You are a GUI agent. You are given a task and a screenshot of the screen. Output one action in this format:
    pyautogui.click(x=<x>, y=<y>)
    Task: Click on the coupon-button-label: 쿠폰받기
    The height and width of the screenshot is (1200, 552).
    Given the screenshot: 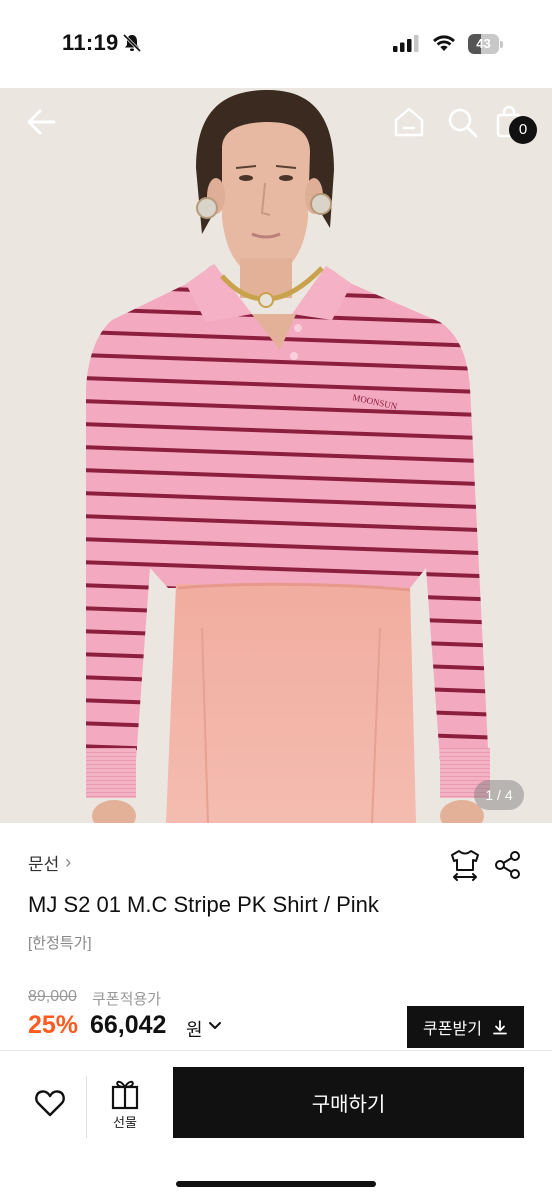 What is the action you would take?
    pyautogui.click(x=452, y=1029)
    